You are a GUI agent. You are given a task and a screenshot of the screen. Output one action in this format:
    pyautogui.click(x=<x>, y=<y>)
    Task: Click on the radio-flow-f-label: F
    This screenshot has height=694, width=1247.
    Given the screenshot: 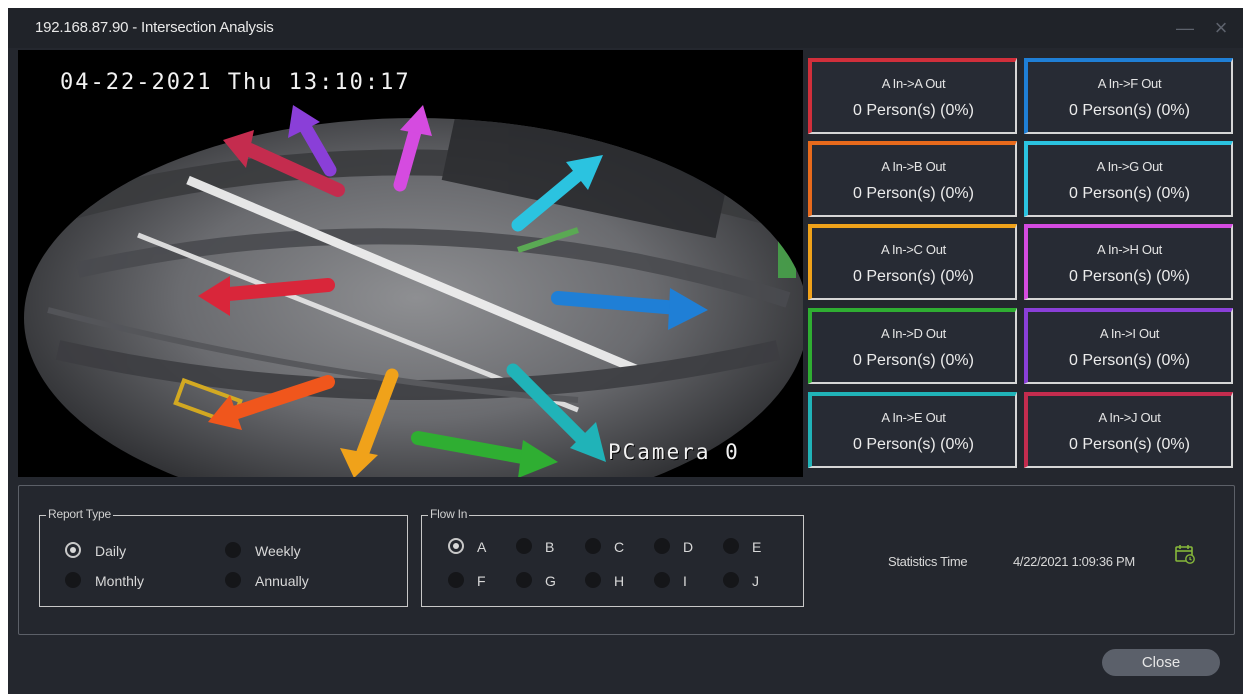 What is the action you would take?
    pyautogui.click(x=481, y=581)
    